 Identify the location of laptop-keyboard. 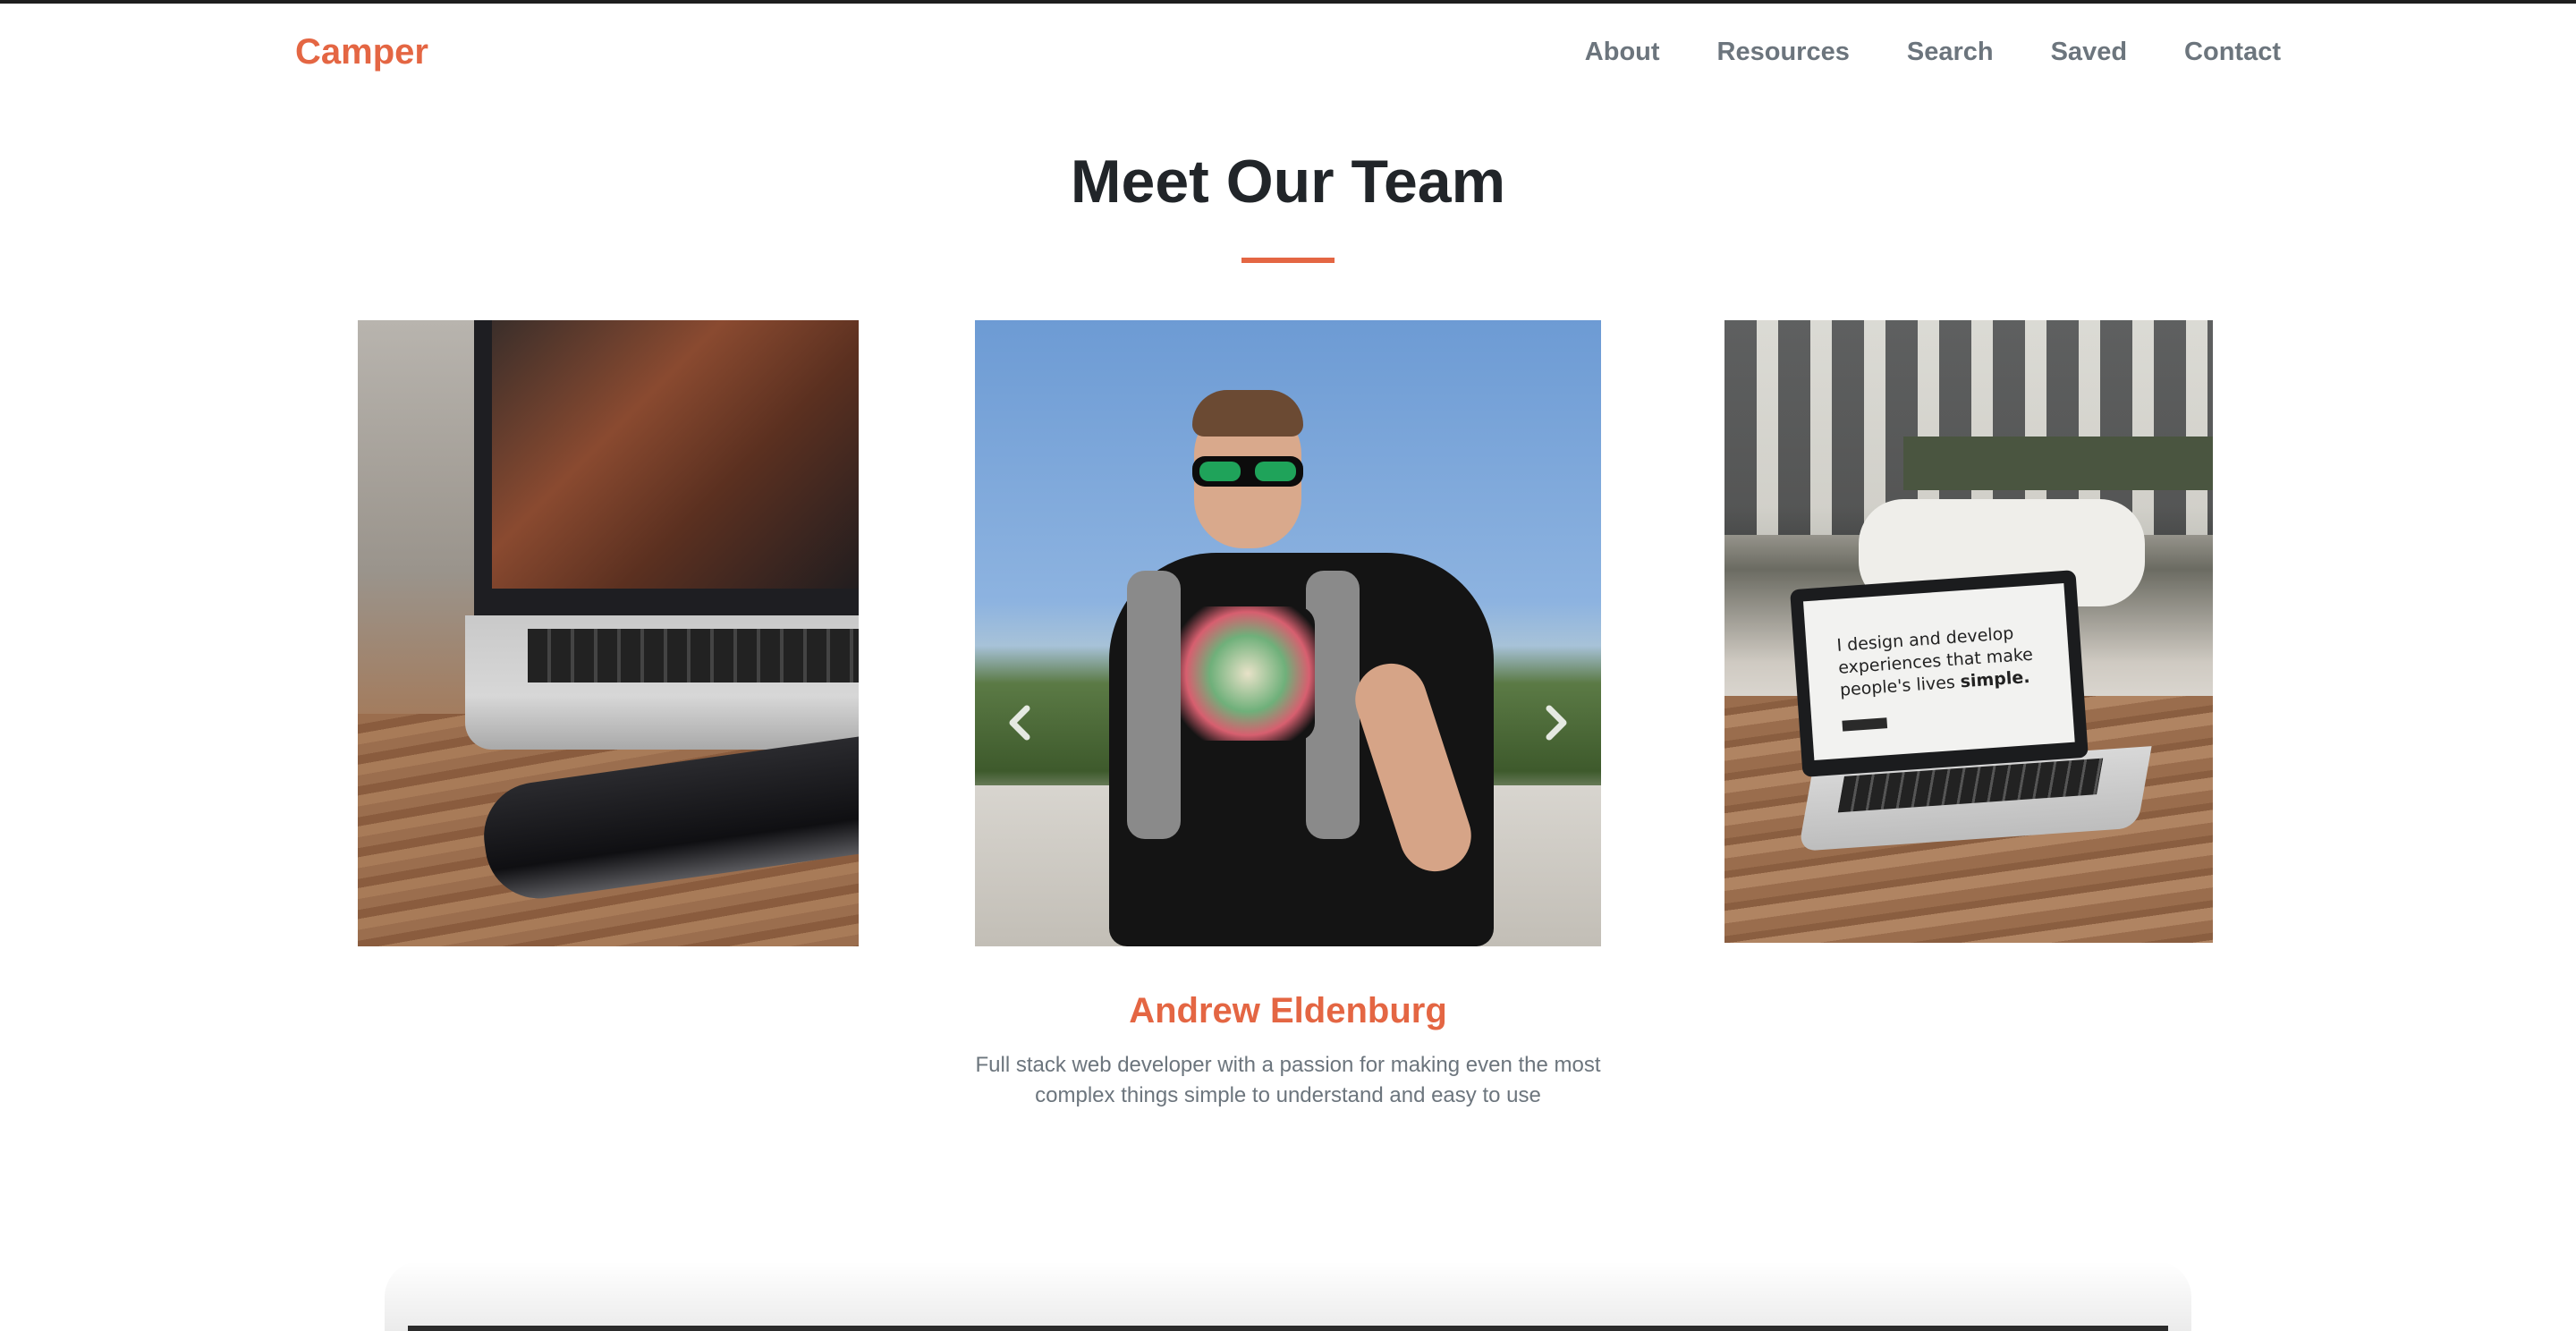
(693, 656).